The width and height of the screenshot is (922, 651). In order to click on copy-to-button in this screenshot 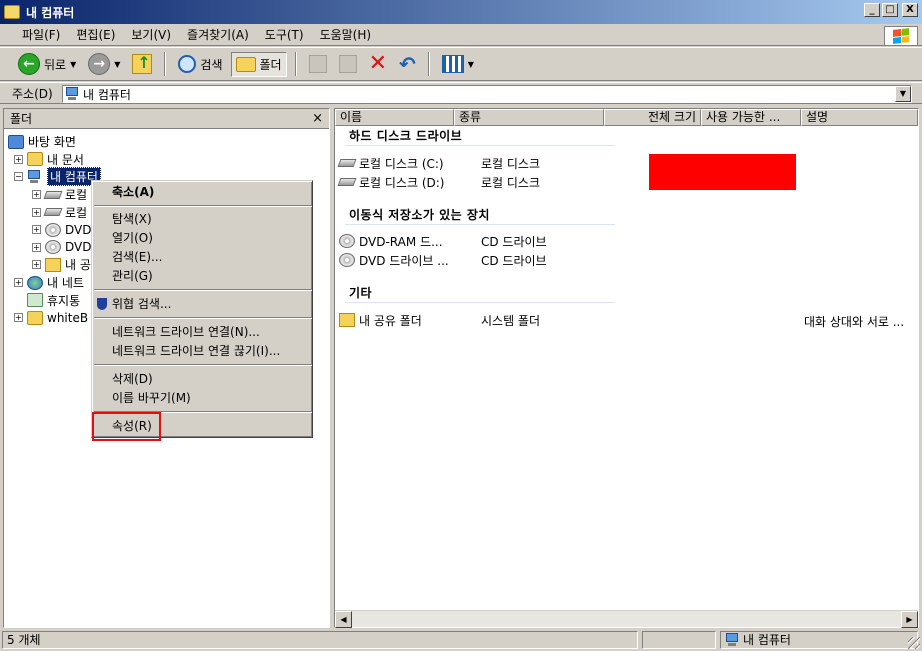, I will do `click(348, 64)`.